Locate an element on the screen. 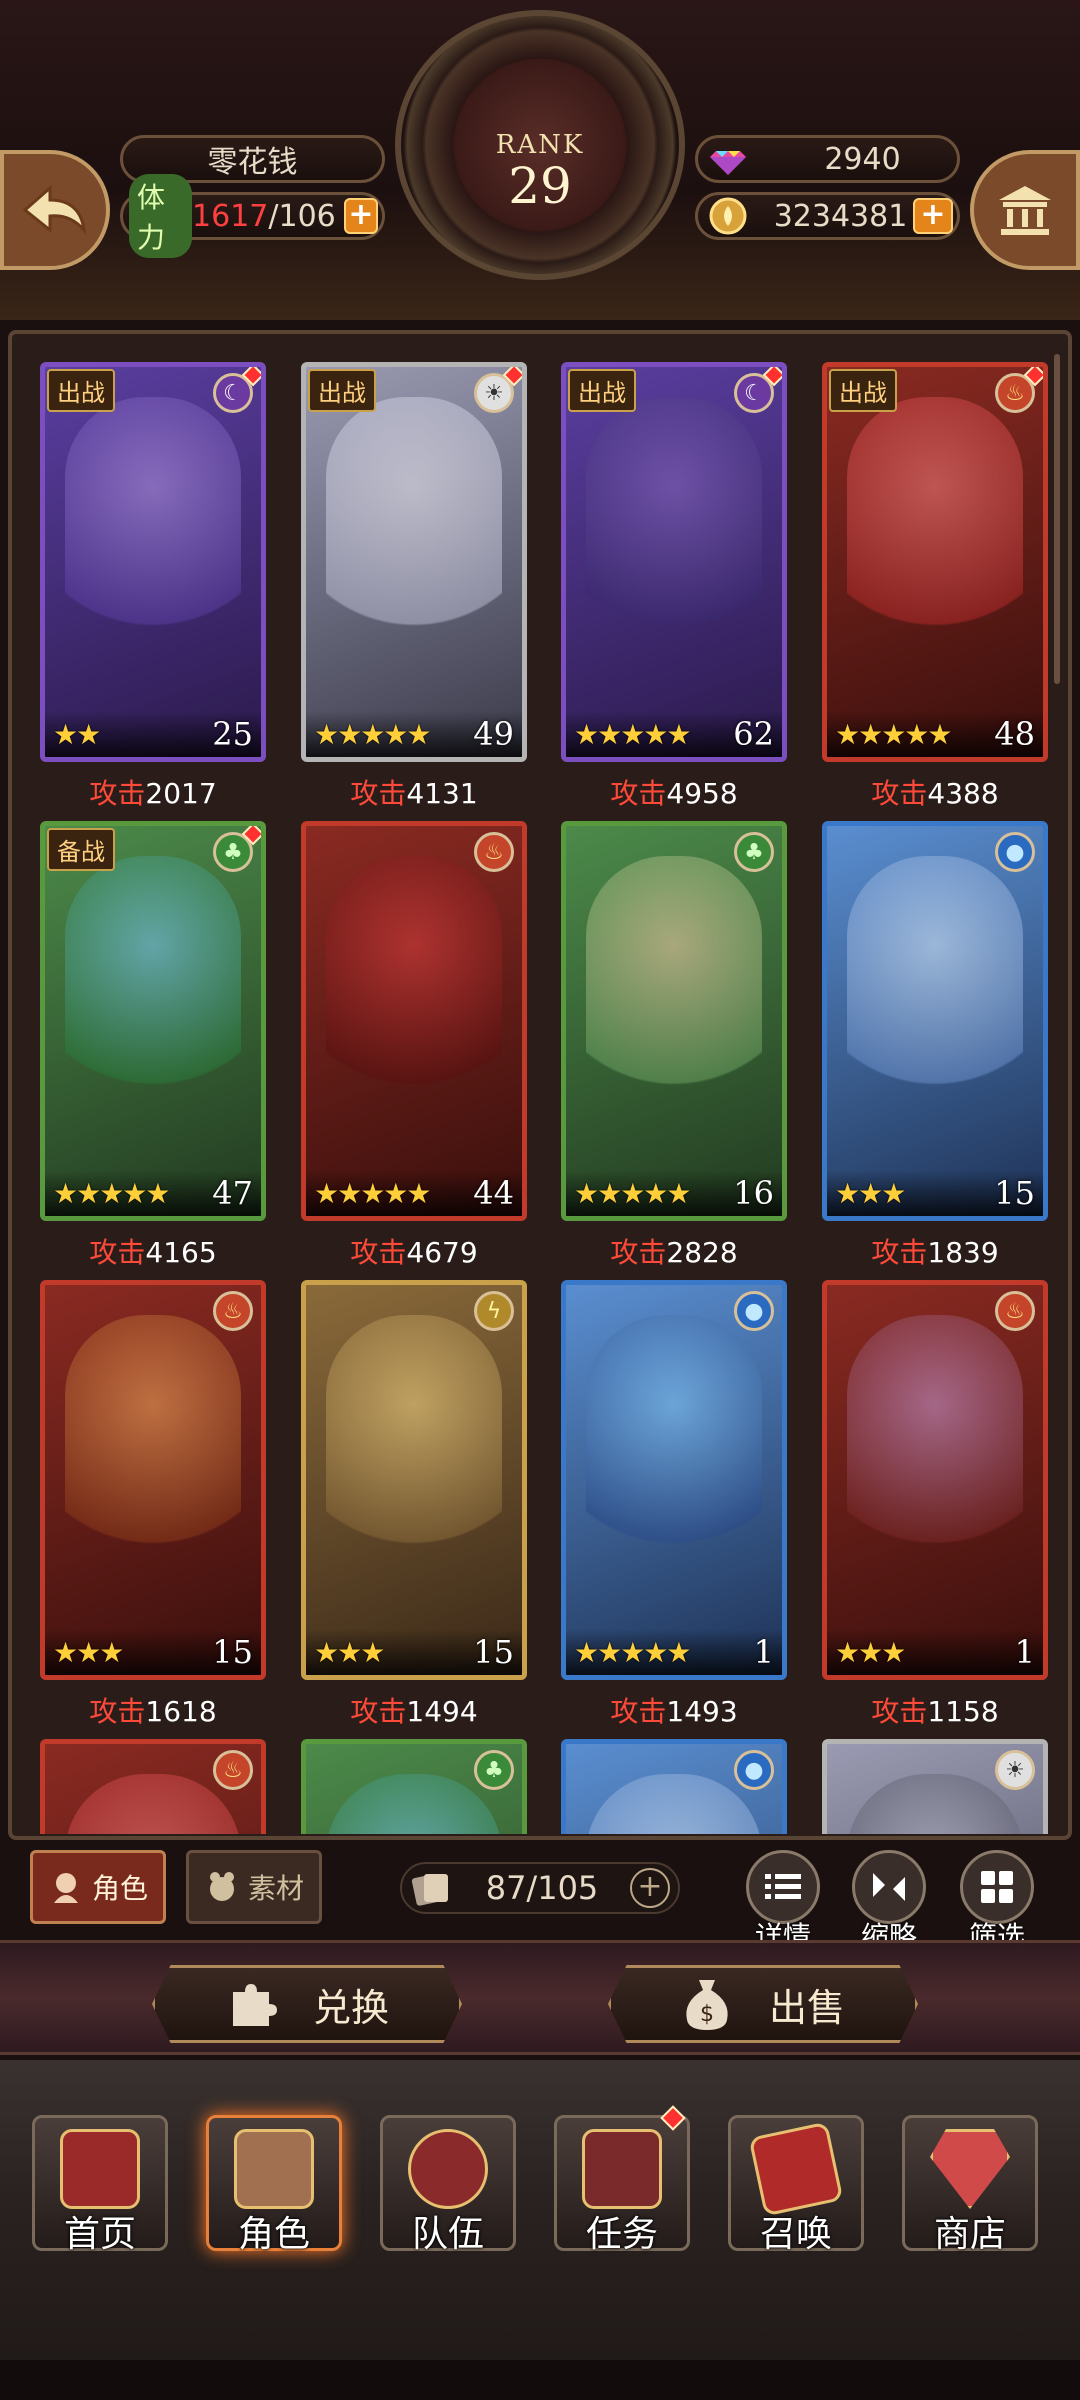 This screenshot has height=2400, width=1080. nav-team: 队伍 is located at coordinates (448, 2195).